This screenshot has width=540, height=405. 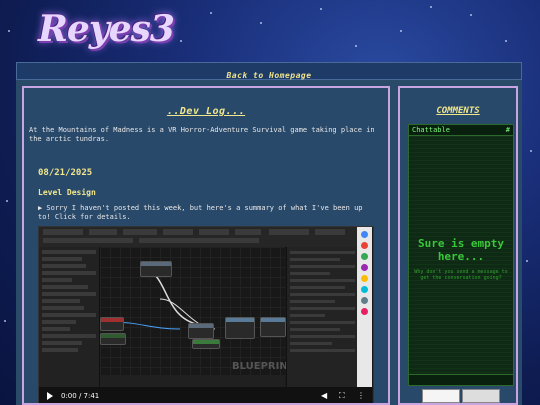 I want to click on video-controls: 0:00 / 7:41 ◀ ⛶ ⋮, so click(x=205, y=395).